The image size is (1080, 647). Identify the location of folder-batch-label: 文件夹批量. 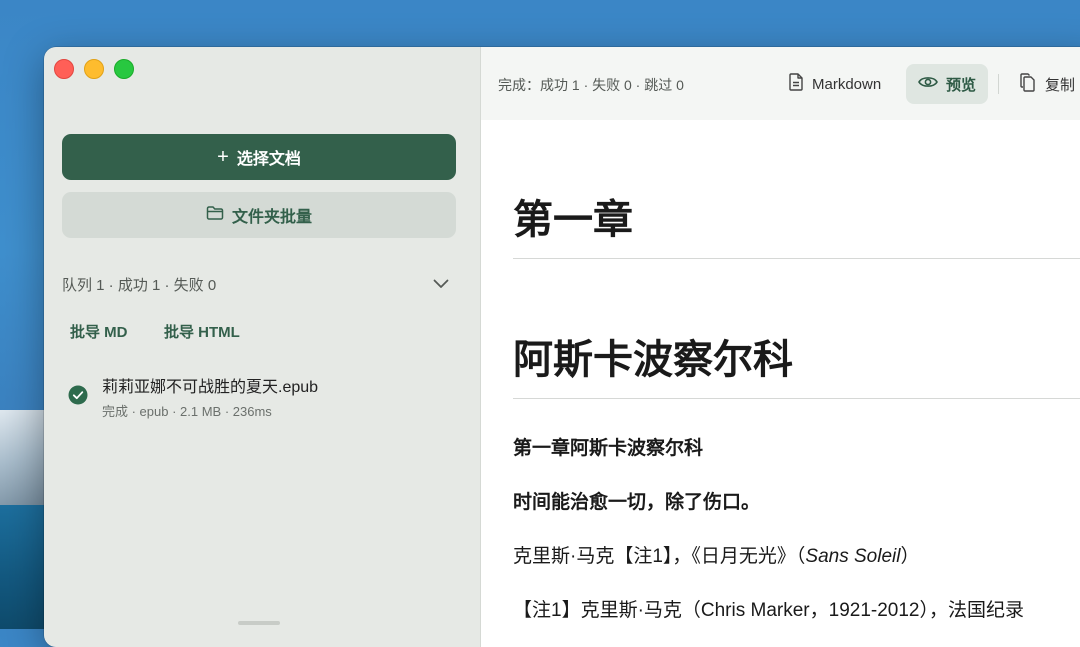
(271, 217).